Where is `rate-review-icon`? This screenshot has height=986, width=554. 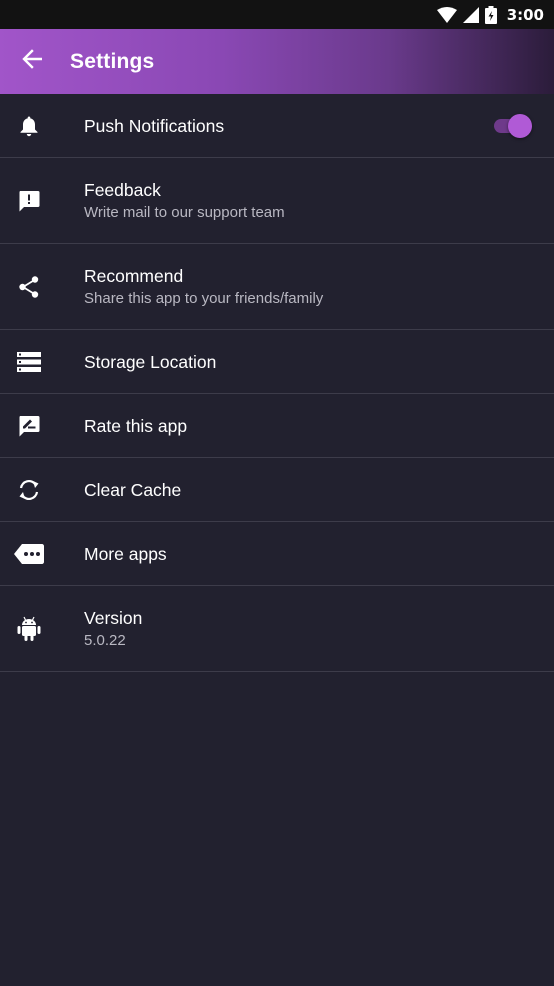
rate-review-icon is located at coordinates (29, 426).